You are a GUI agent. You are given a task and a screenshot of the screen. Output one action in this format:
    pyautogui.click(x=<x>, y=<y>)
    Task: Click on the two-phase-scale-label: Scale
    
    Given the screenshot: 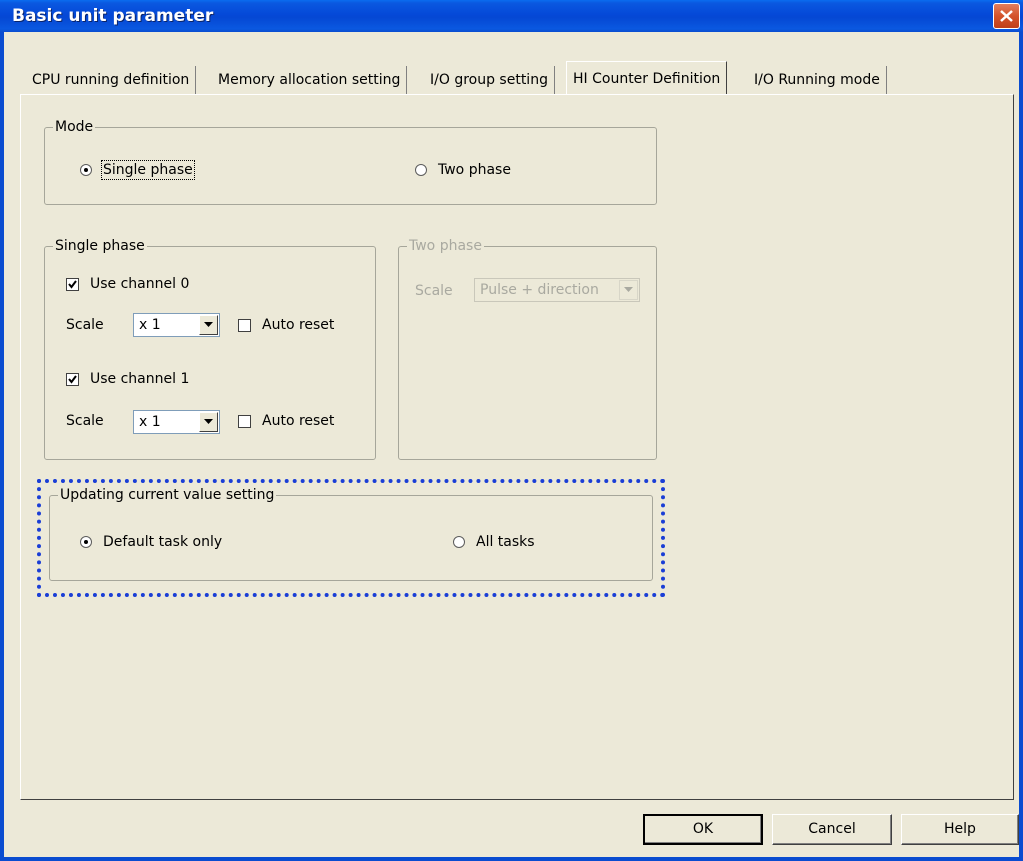 What is the action you would take?
    pyautogui.click(x=434, y=291)
    